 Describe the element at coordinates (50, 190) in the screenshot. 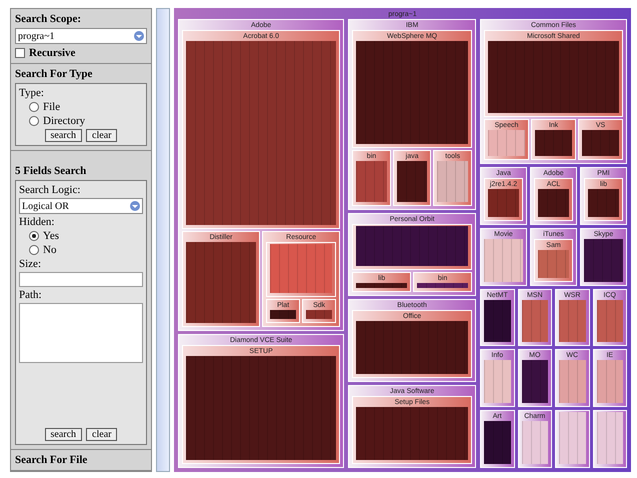

I see `field-label: Search Logic:` at that location.